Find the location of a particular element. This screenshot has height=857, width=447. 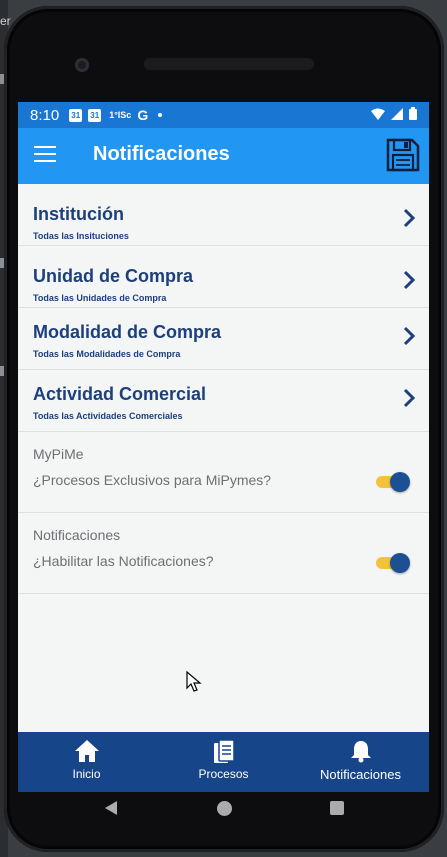

google-icon: G is located at coordinates (143, 115).